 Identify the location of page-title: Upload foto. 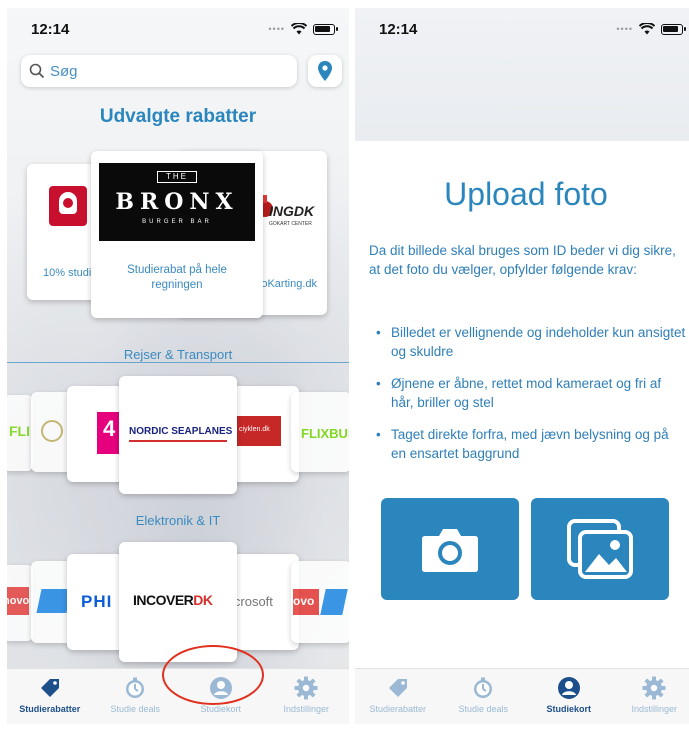
(526, 194).